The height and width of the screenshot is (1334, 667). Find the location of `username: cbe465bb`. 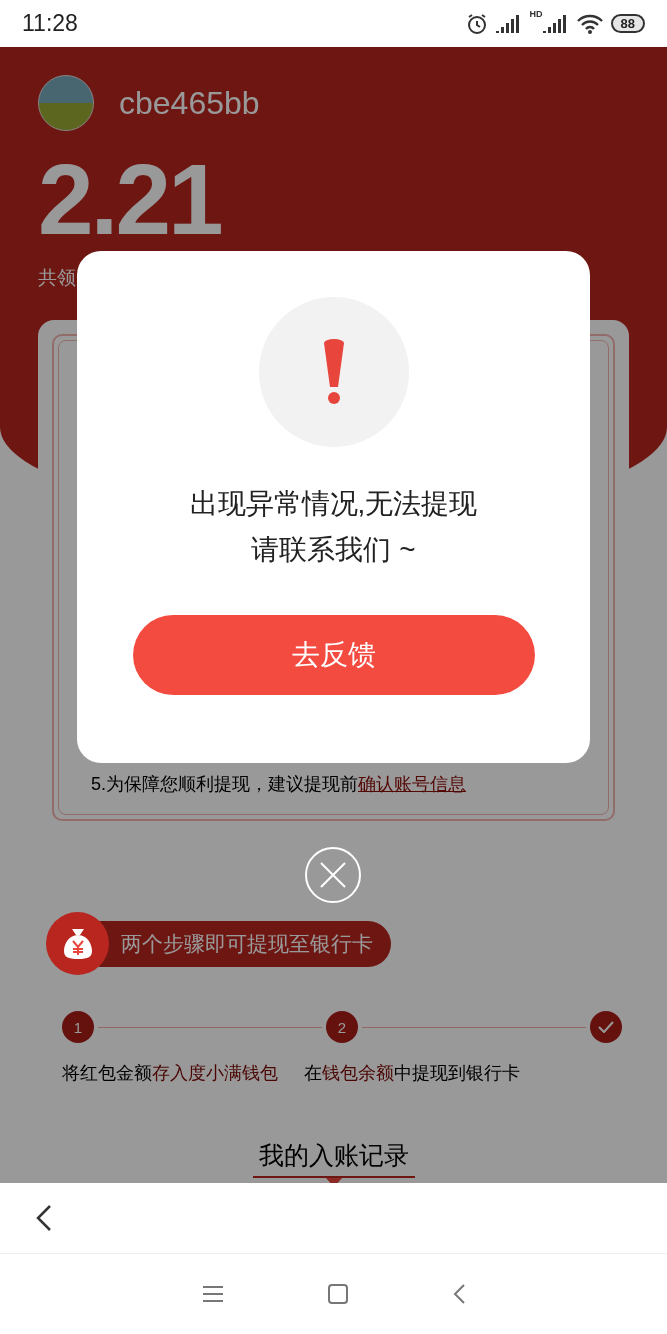

username: cbe465bb is located at coordinates (189, 103).